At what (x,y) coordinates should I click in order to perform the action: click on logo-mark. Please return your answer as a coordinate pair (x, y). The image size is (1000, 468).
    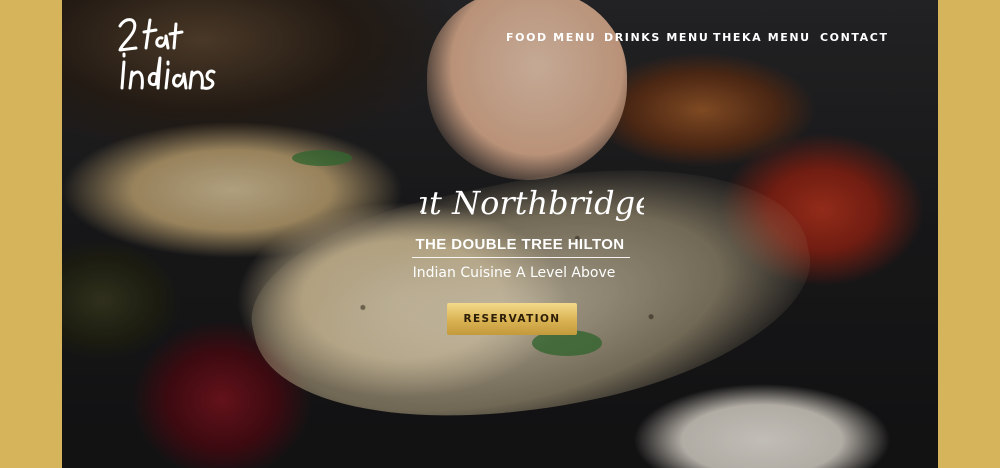
    Looking at the image, I should click on (167, 54).